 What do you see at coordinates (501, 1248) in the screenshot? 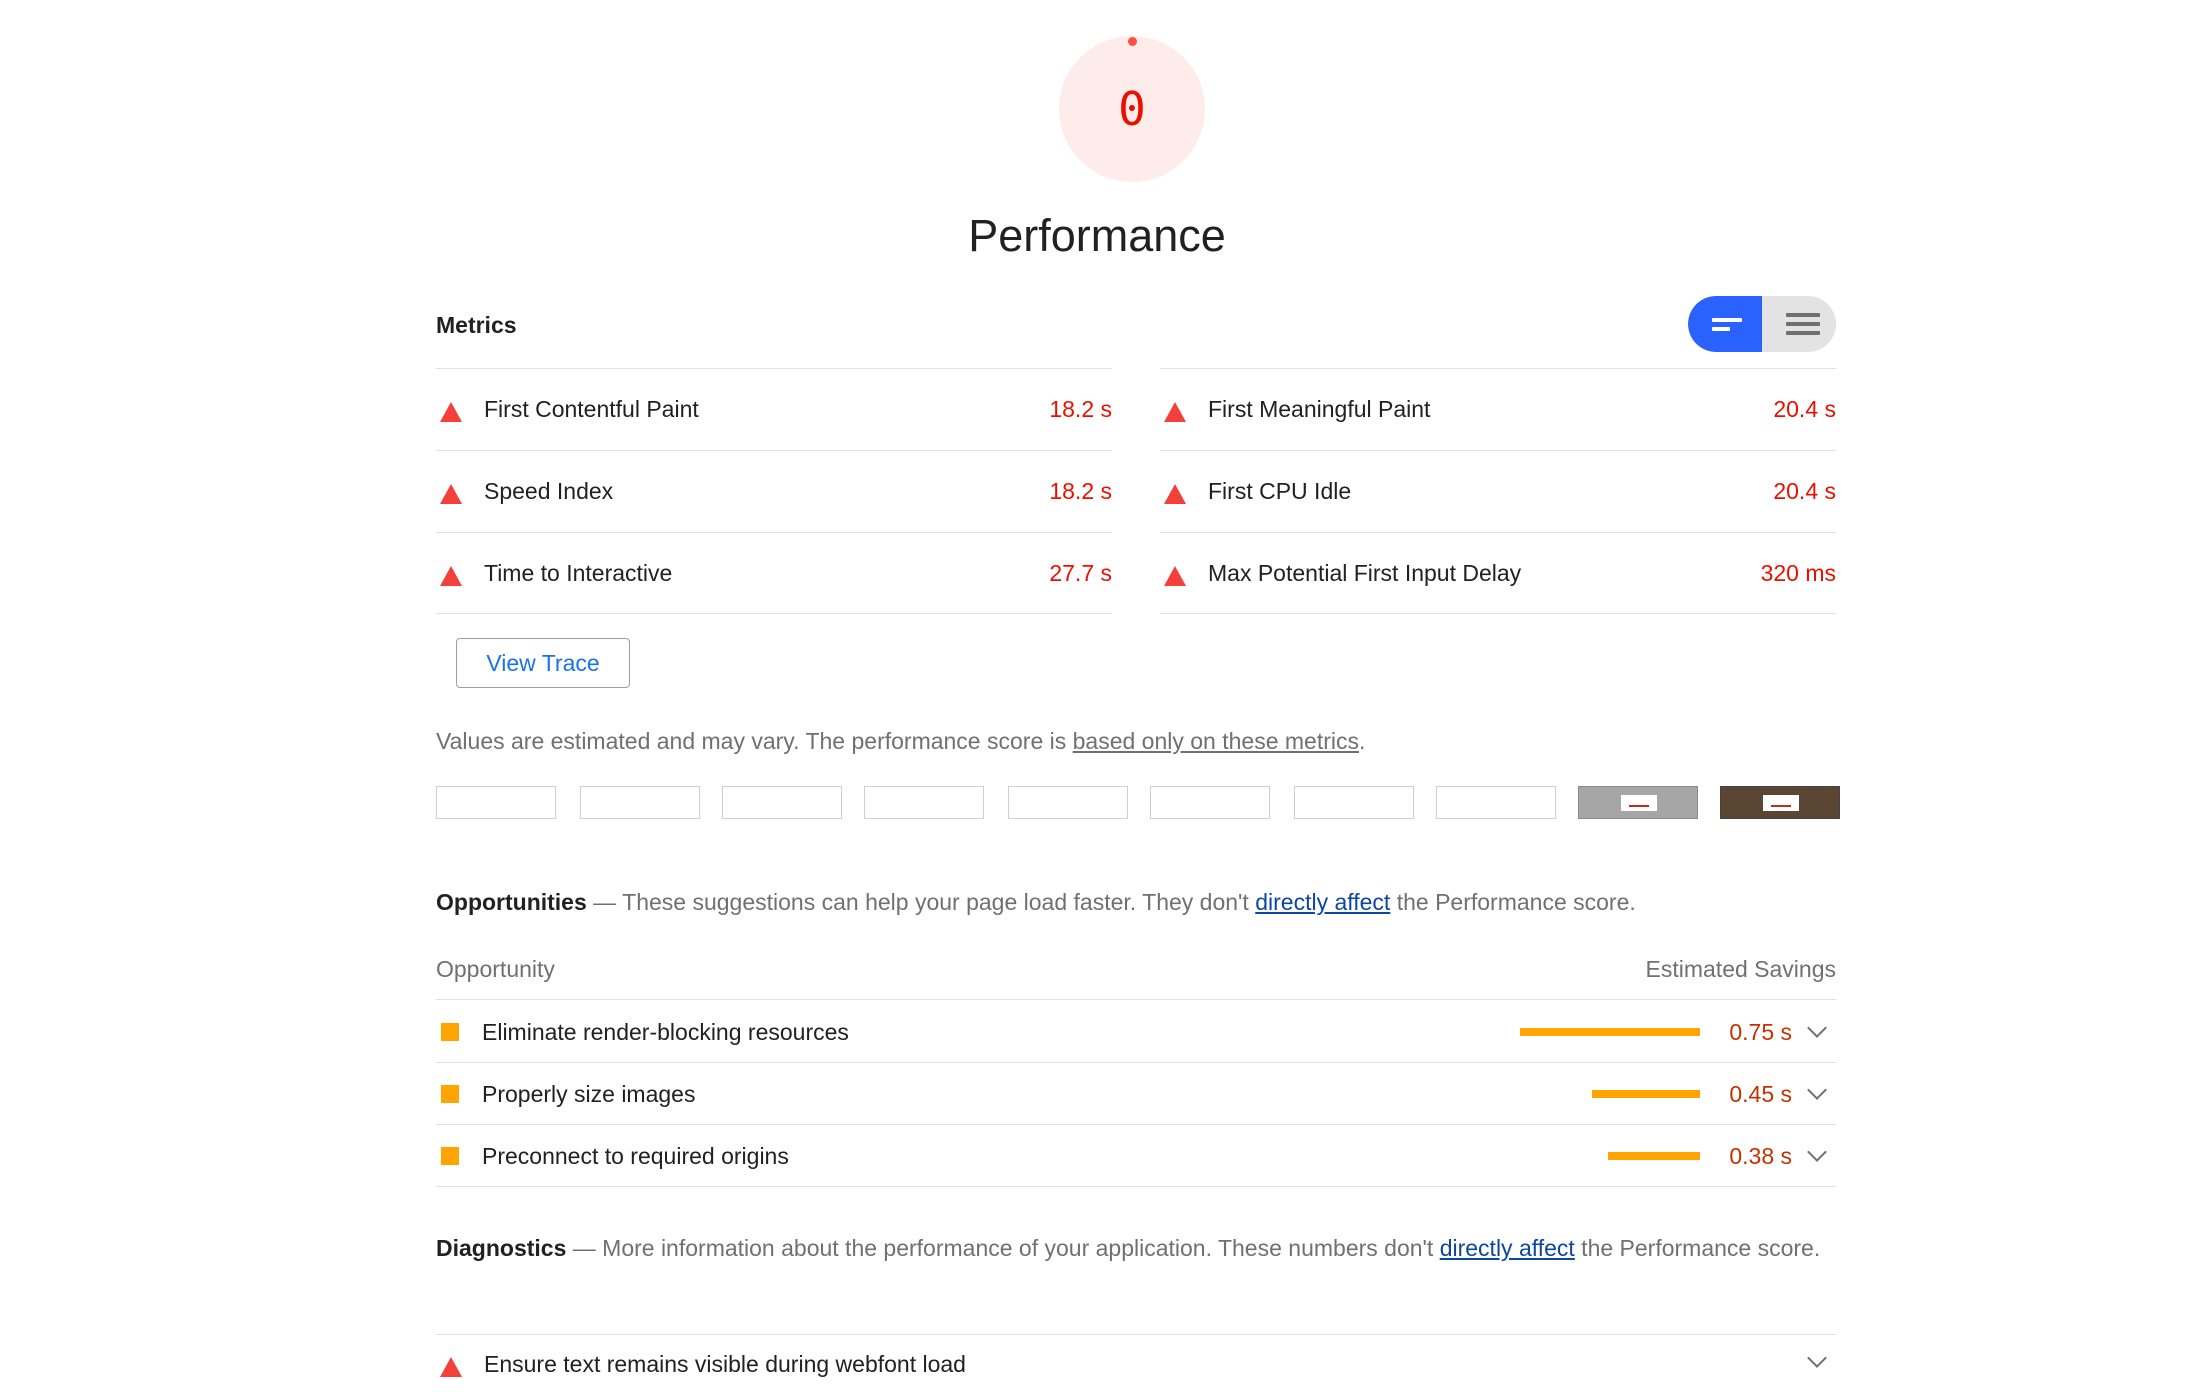
I see `diagnostics-title: Diagnostics` at bounding box center [501, 1248].